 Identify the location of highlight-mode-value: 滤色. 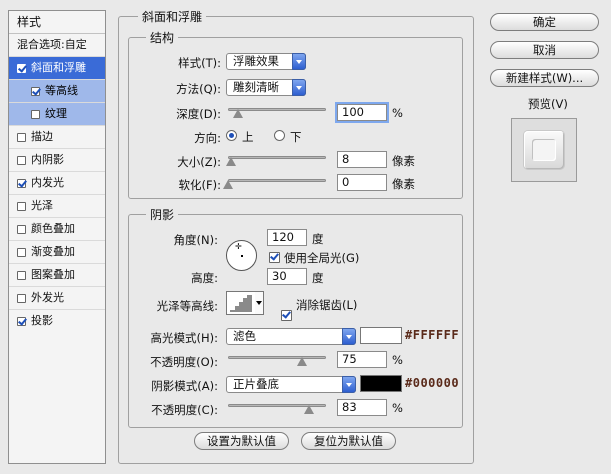
(244, 336).